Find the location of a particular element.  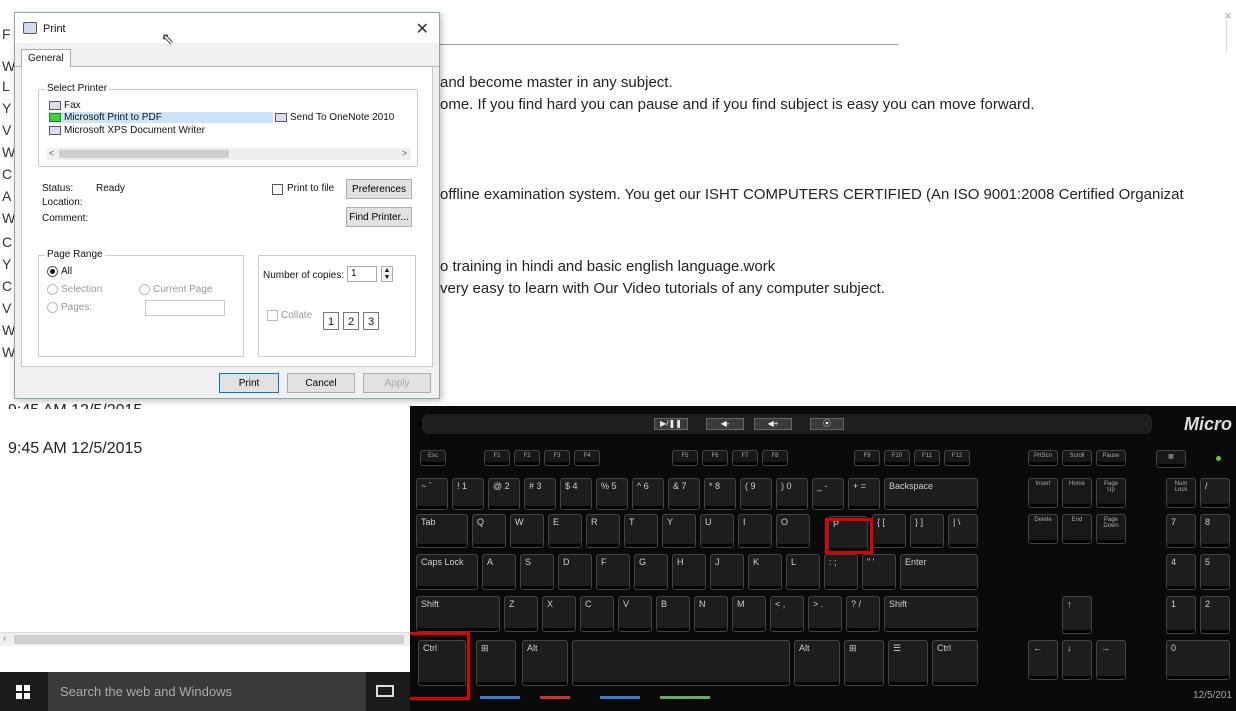

apply-button: Apply is located at coordinates (397, 383).